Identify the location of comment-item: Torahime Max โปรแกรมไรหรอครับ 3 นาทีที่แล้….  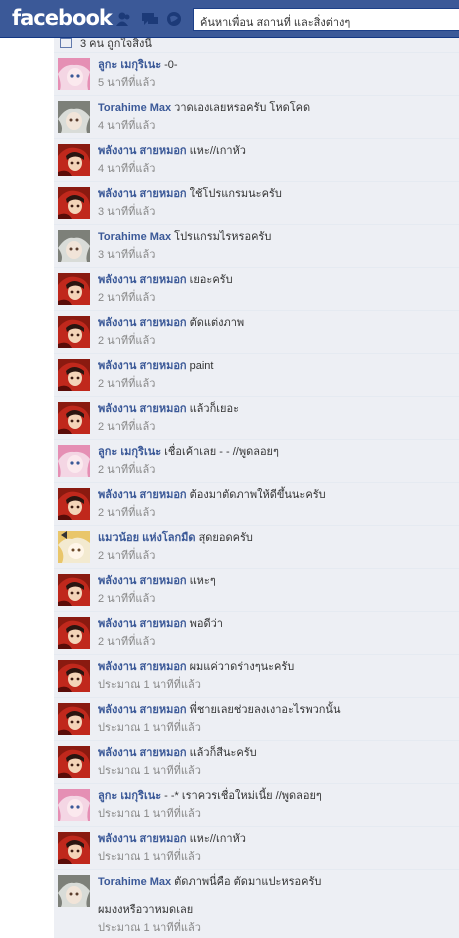
(256, 245).